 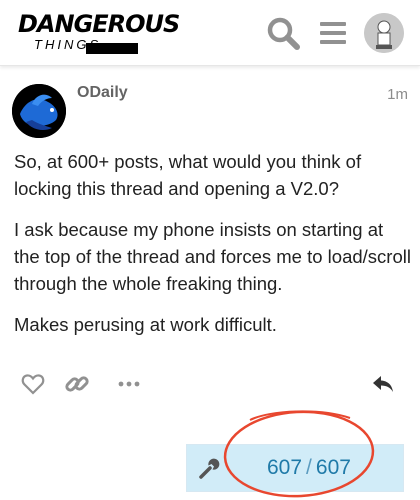 I want to click on top-header: DANGEROUS THINGS, so click(x=210, y=33).